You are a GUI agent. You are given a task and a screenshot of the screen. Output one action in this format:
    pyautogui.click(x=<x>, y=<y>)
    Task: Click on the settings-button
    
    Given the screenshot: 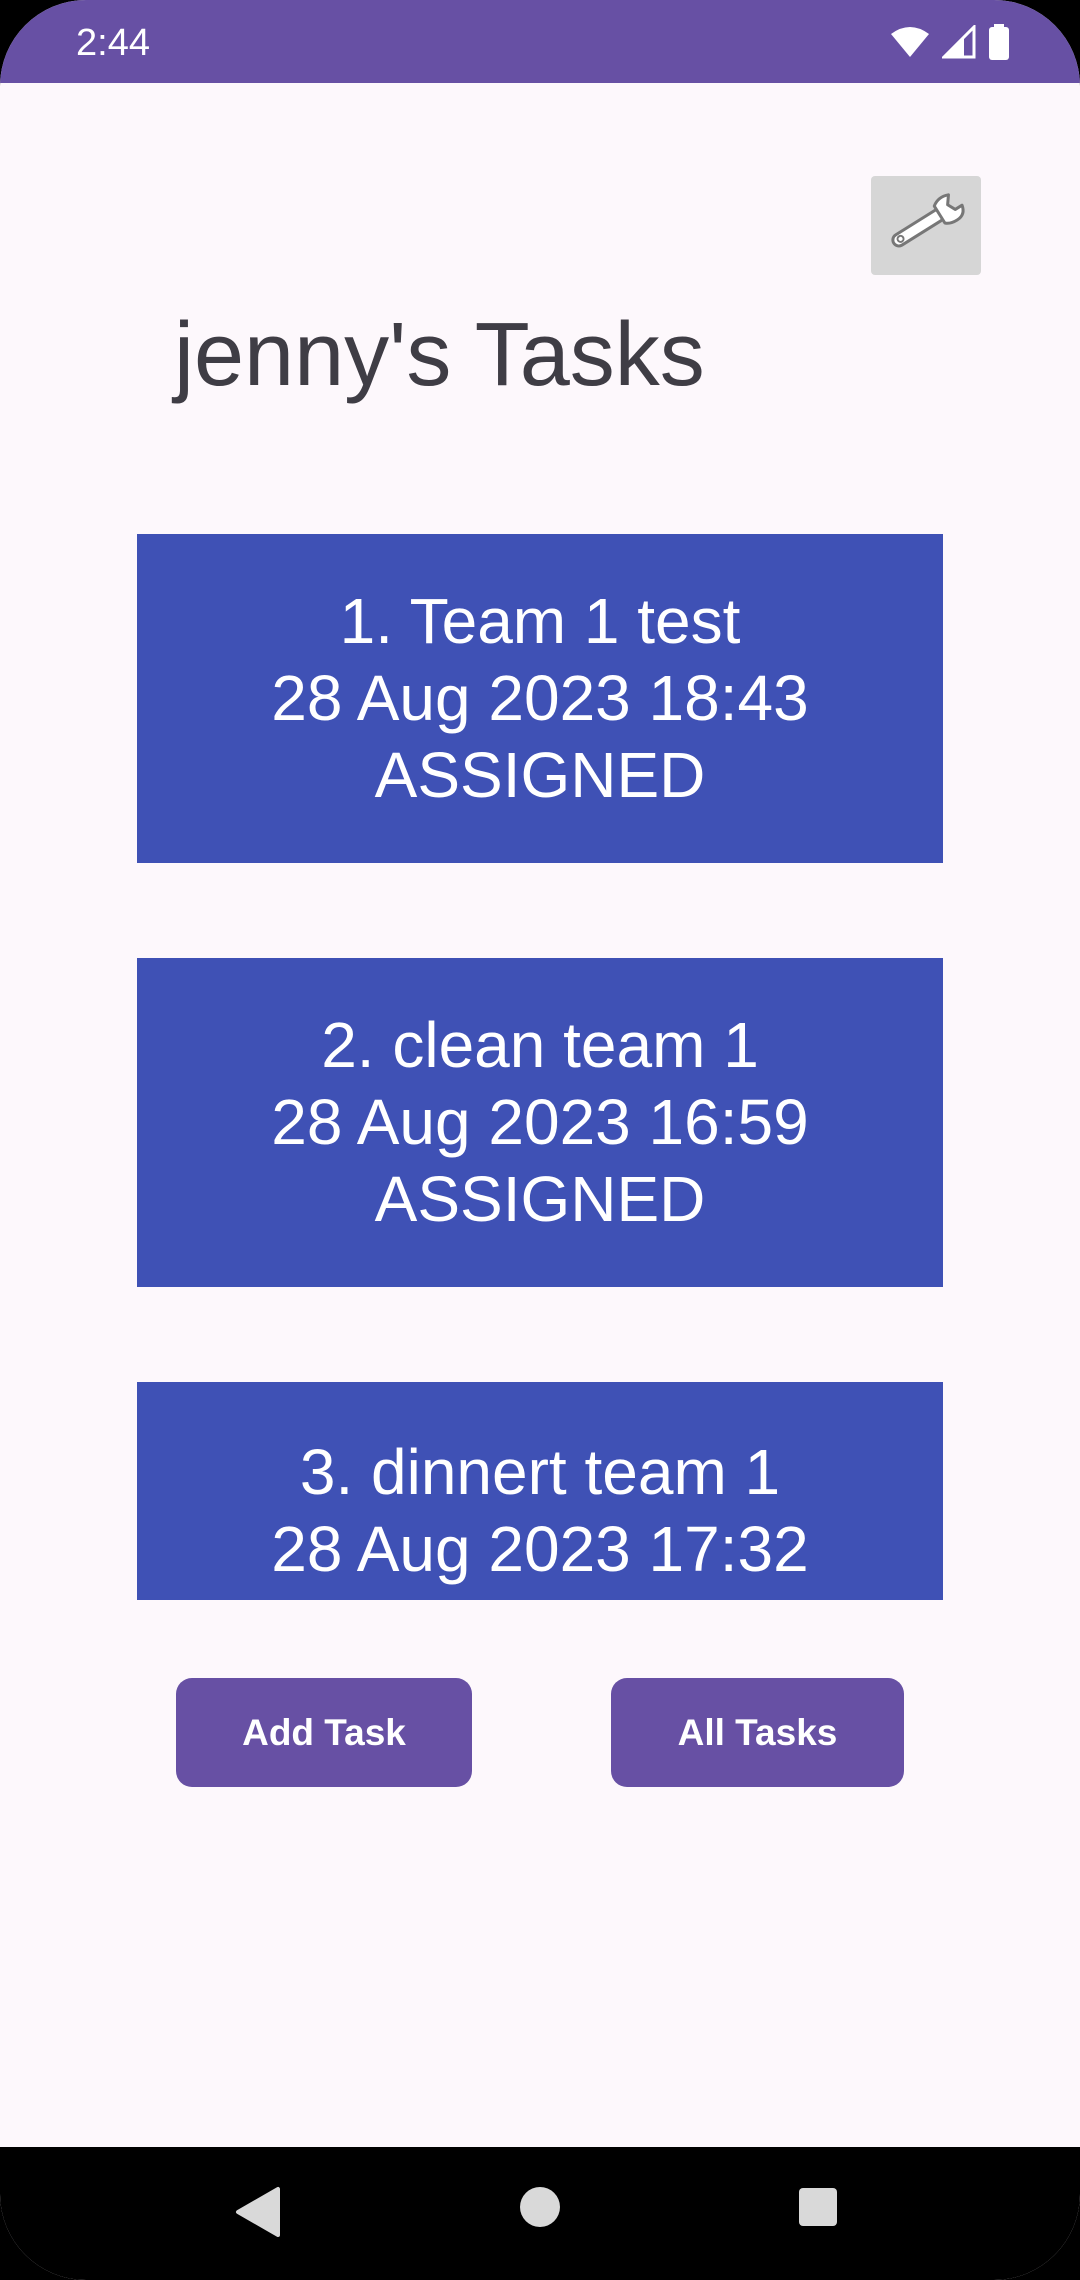 What is the action you would take?
    pyautogui.click(x=926, y=225)
    